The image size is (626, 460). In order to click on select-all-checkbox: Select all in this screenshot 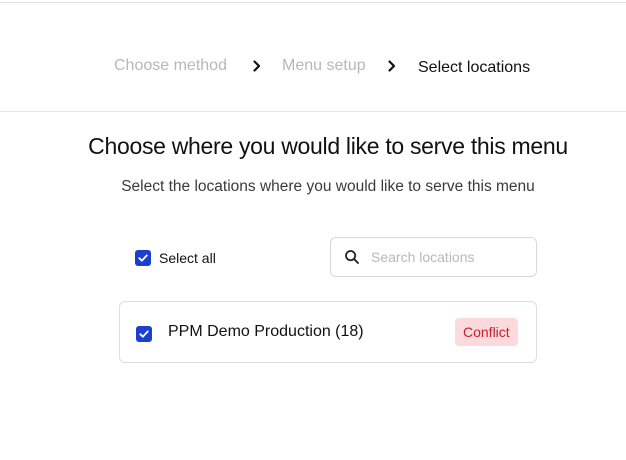, I will do `click(175, 258)`.